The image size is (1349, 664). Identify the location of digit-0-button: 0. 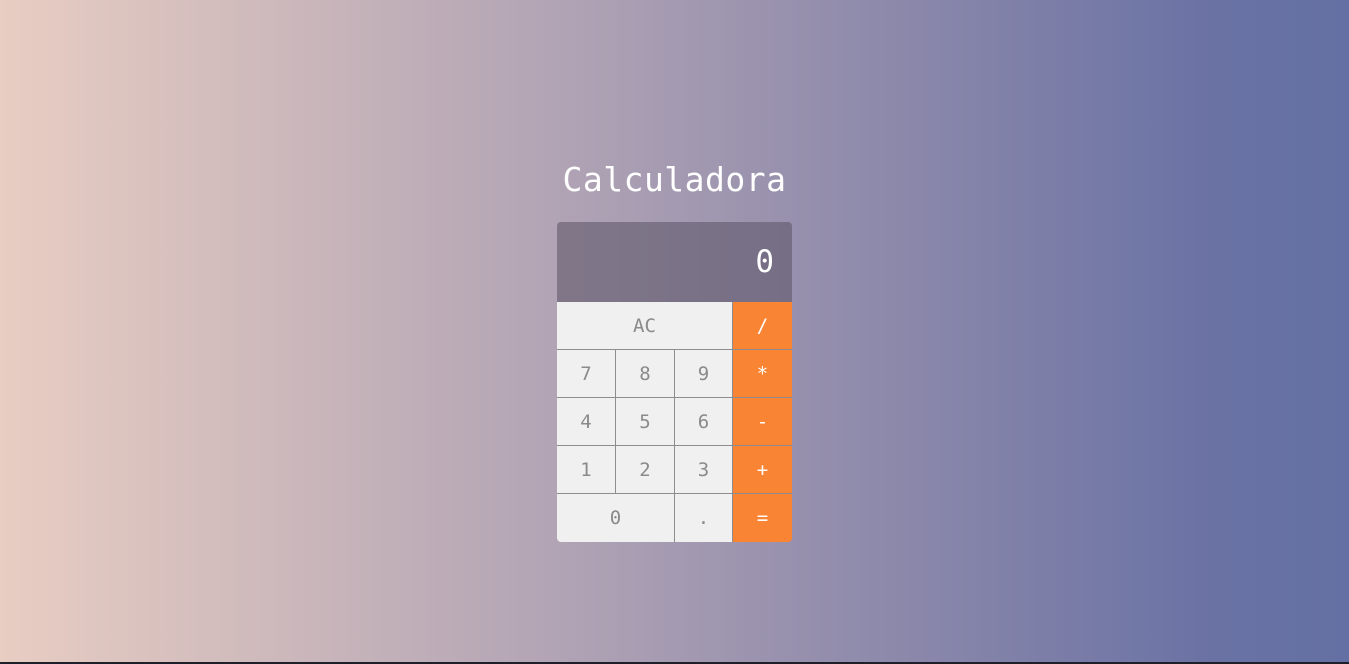
(616, 518).